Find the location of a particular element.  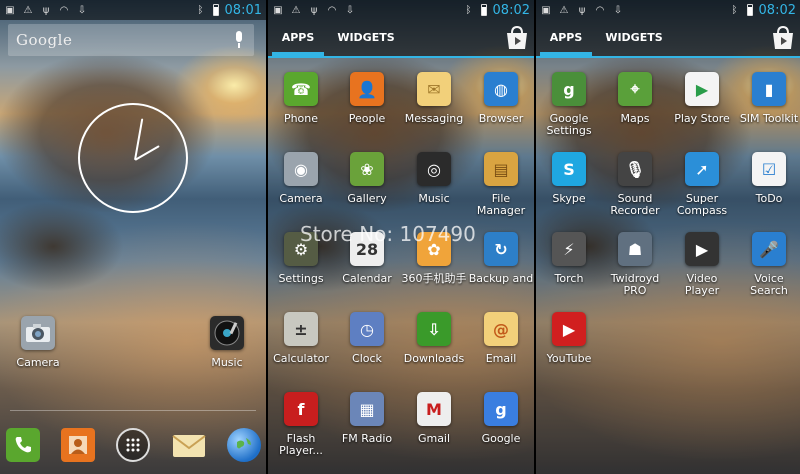

app-browser: ◍ Browser is located at coordinates (501, 98).